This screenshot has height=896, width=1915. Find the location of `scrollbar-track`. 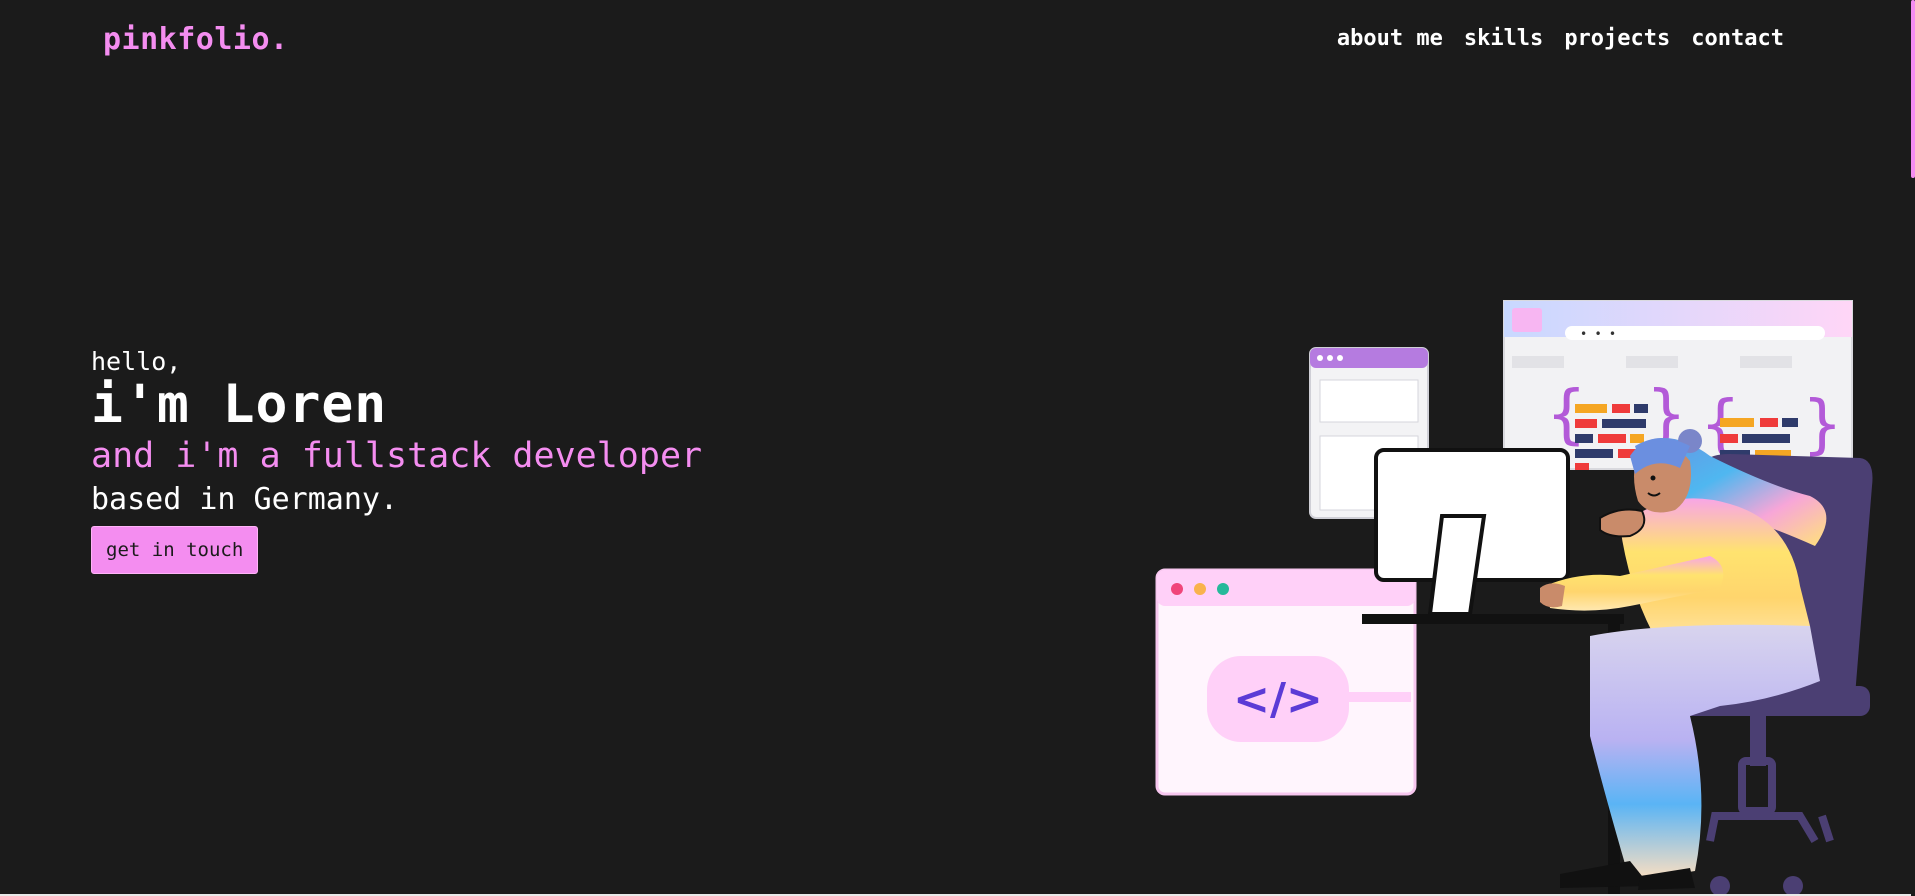

scrollbar-track is located at coordinates (1913, 448).